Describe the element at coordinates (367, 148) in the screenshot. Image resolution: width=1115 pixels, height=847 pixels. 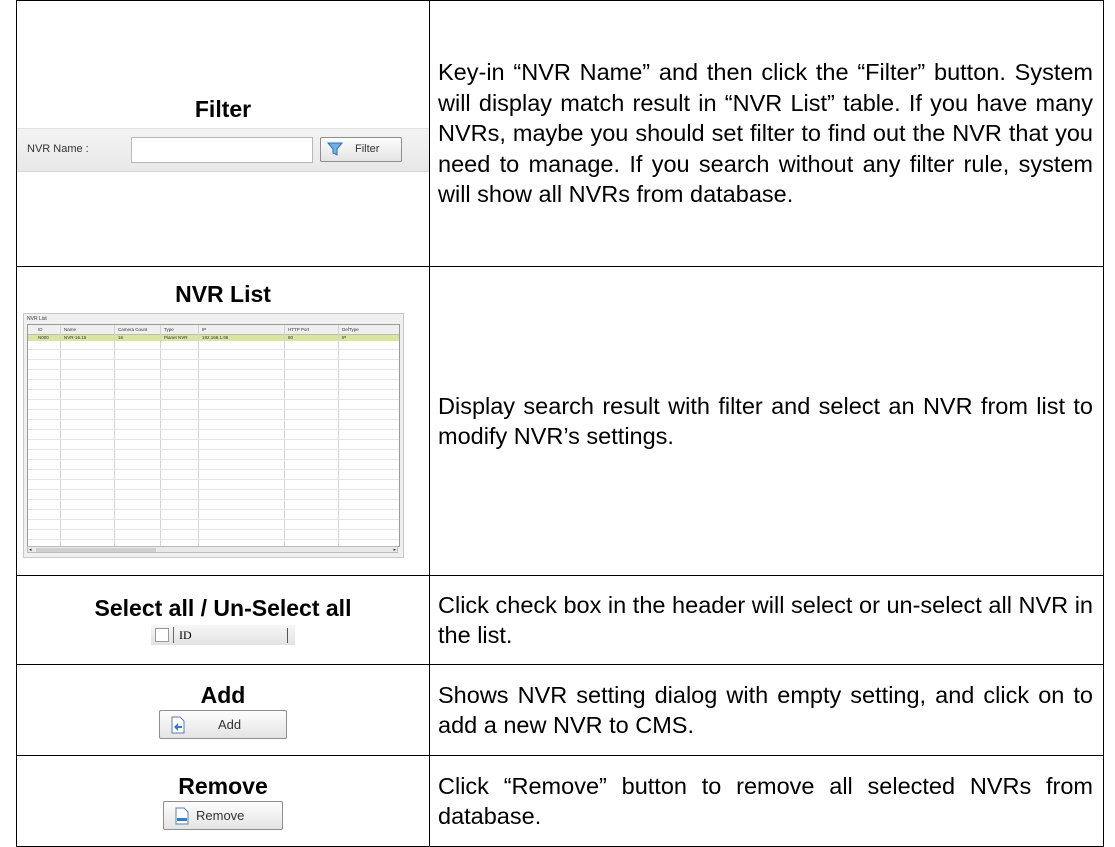
I see `filter-button-label: Filter` at that location.